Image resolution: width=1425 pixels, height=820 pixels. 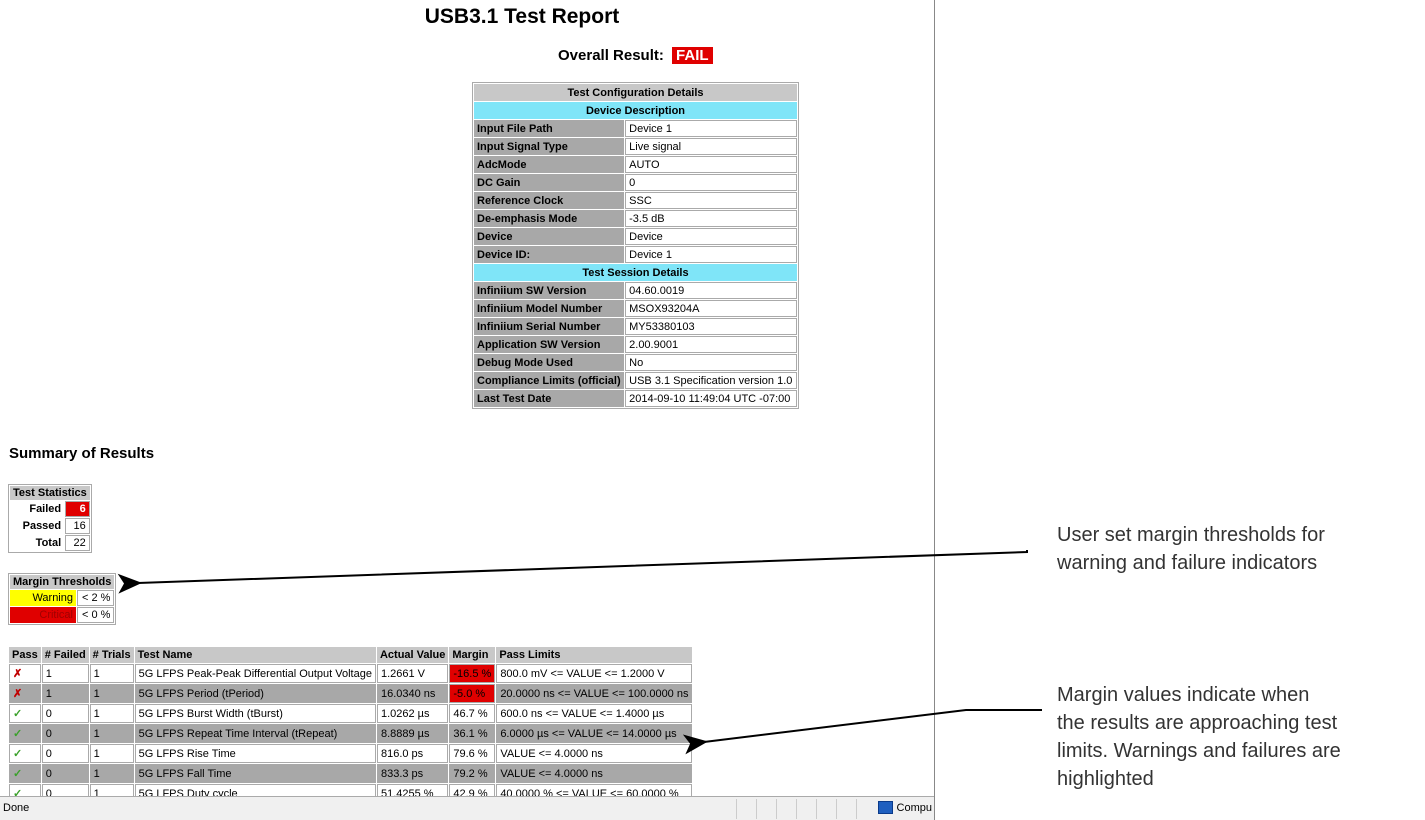 What do you see at coordinates (1183, 695) in the screenshot?
I see `annotation-line: Margin values indicate when` at bounding box center [1183, 695].